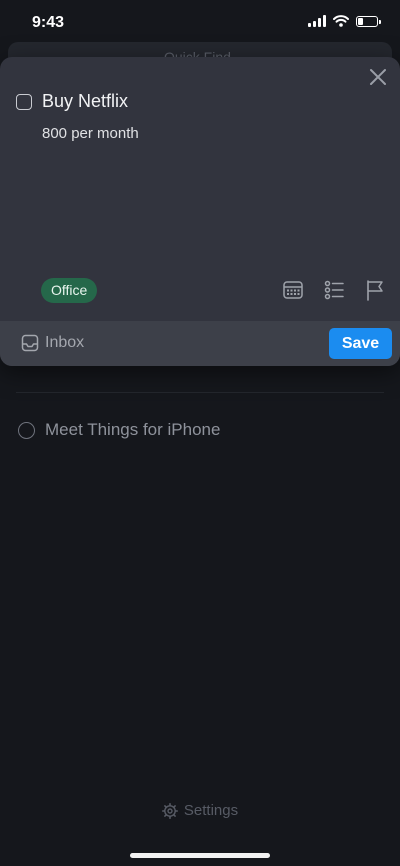 The width and height of the screenshot is (400, 866). I want to click on settings-label: Settings, so click(211, 810).